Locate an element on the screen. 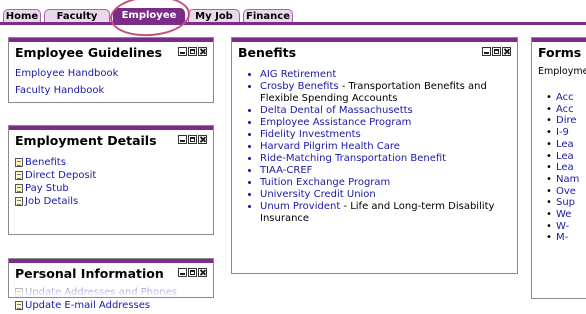 This screenshot has width=586, height=314. panel-header: Personal Information is located at coordinates (111, 271).